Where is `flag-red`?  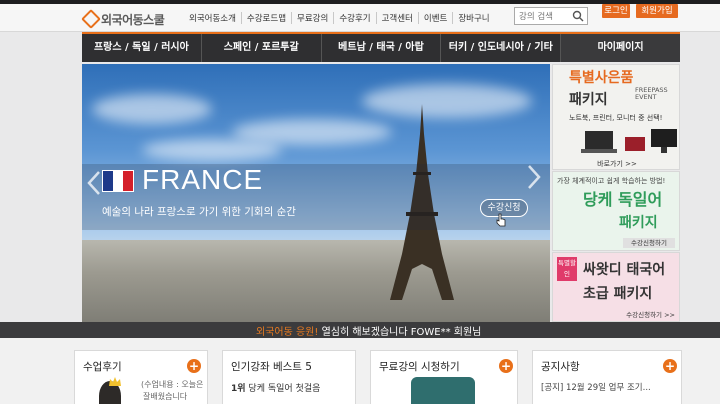
flag-red is located at coordinates (128, 181).